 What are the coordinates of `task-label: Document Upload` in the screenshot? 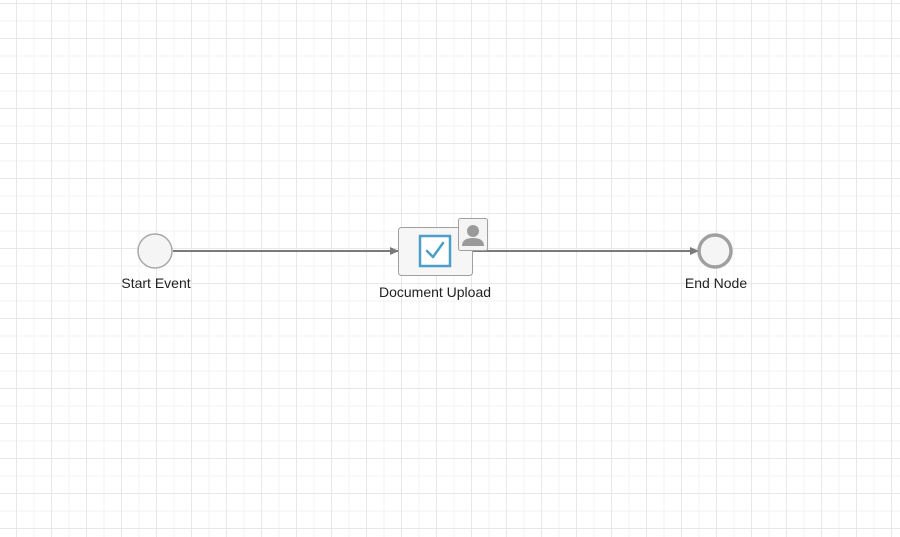 It's located at (435, 292).